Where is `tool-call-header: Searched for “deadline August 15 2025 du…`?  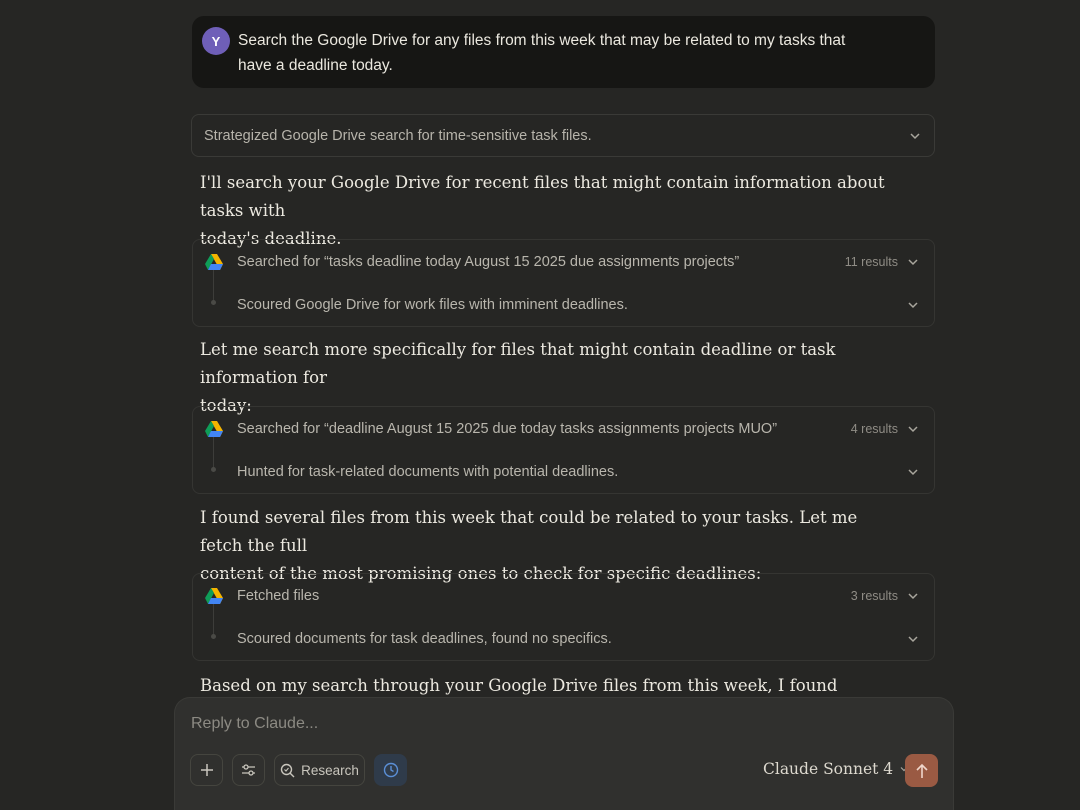
tool-call-header: Searched for “deadline August 15 2025 du… is located at coordinates (563, 428).